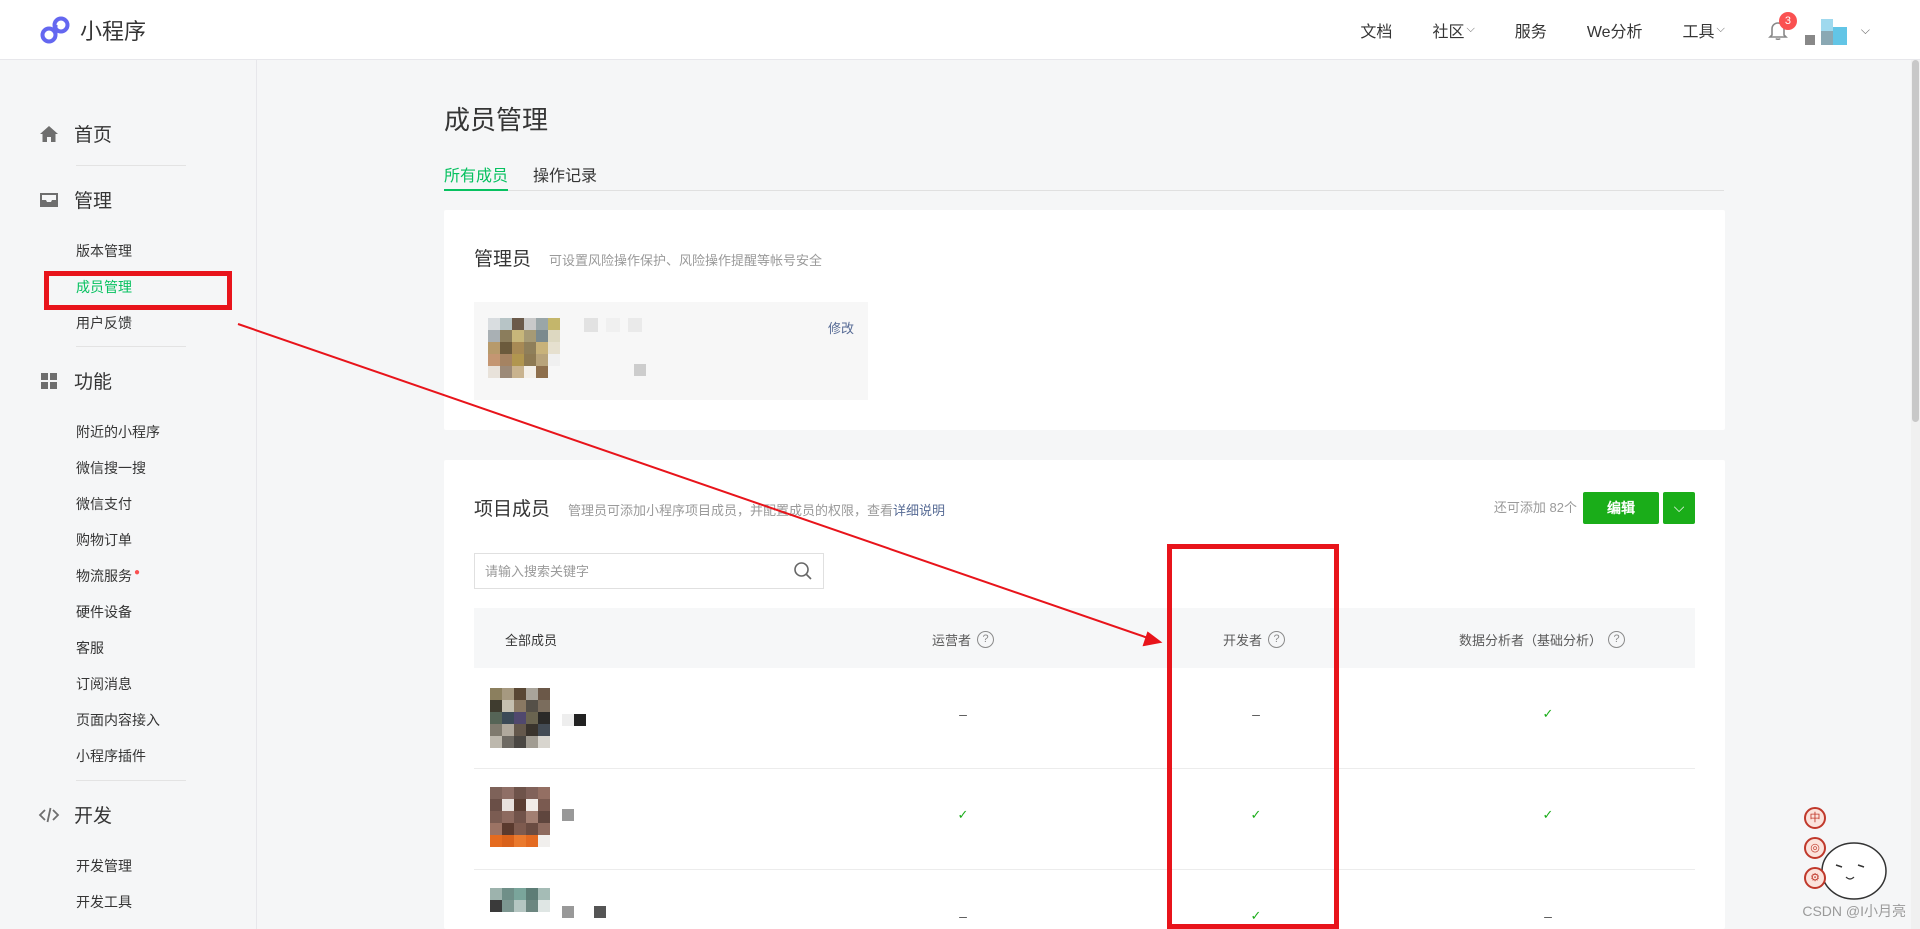 The height and width of the screenshot is (929, 1920). Describe the element at coordinates (1815, 848) in the screenshot. I see `mascot-badge-2: ◎` at that location.